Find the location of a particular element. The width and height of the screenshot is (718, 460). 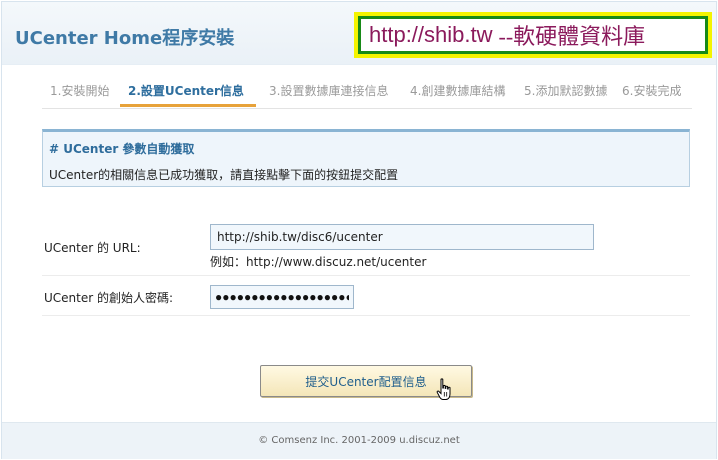

ucenter-url-hint: 例如：http://www.discuz.net/ucenter is located at coordinates (318, 262).